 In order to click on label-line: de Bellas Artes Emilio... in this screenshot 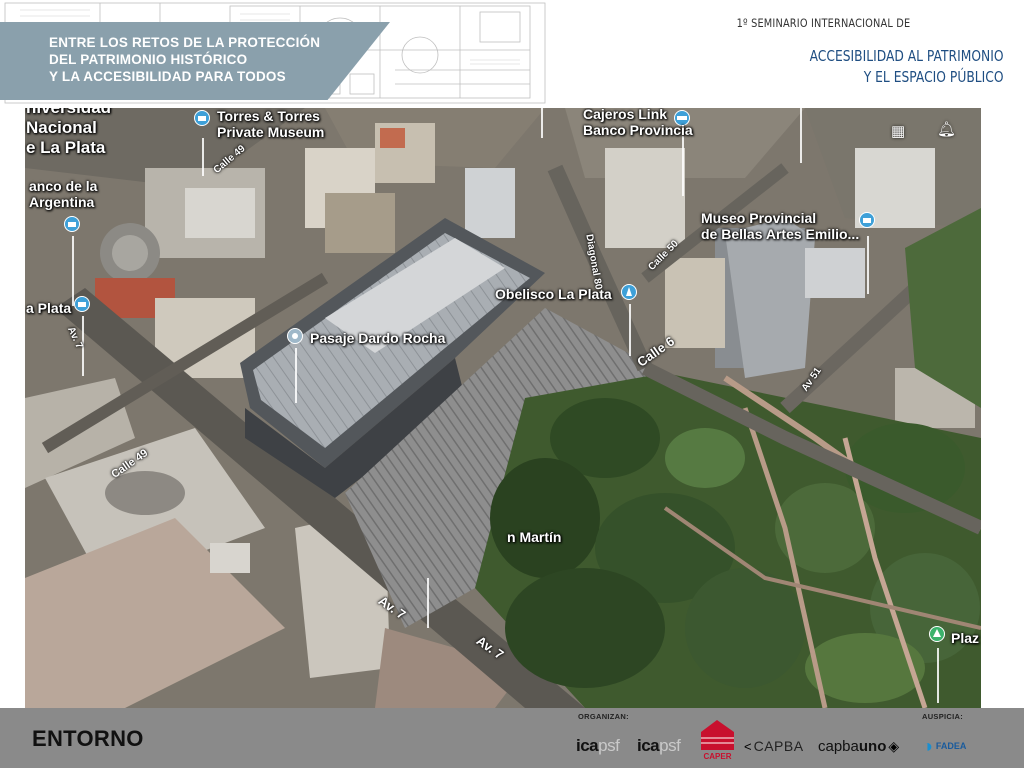, I will do `click(780, 234)`.